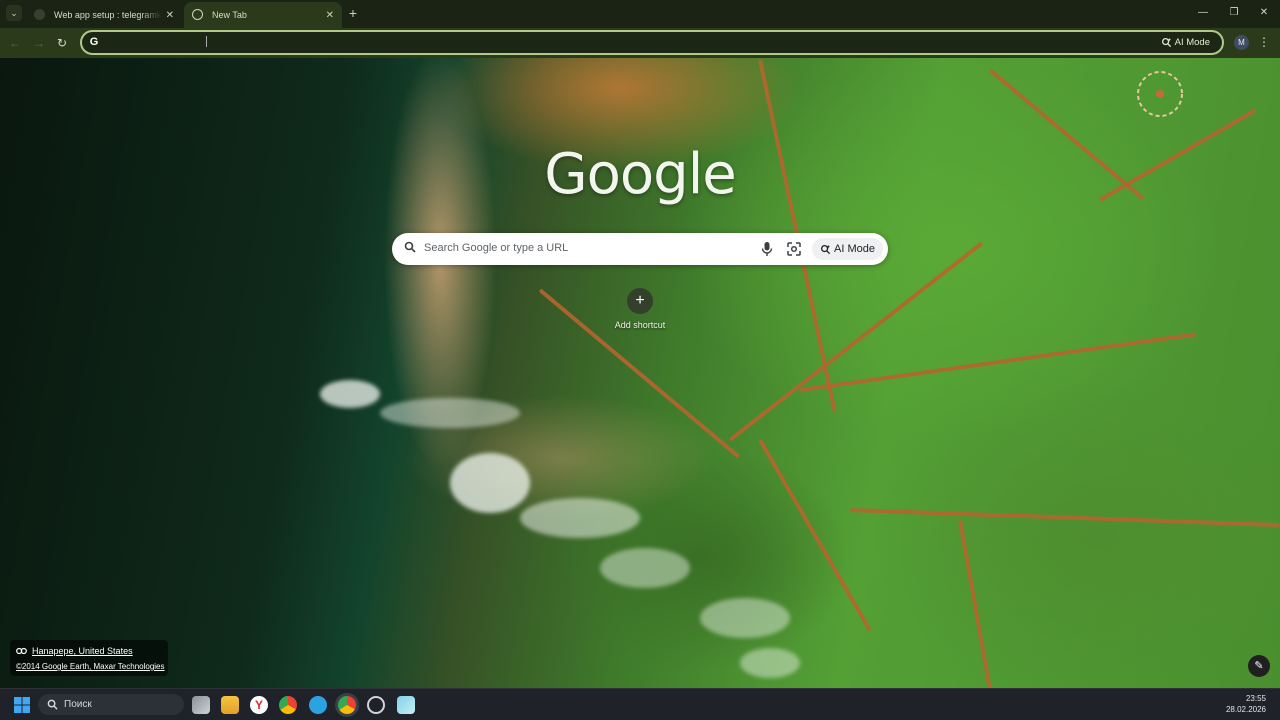 The width and height of the screenshot is (1280, 720). I want to click on forward-arrow-icon: →, so click(39, 43).